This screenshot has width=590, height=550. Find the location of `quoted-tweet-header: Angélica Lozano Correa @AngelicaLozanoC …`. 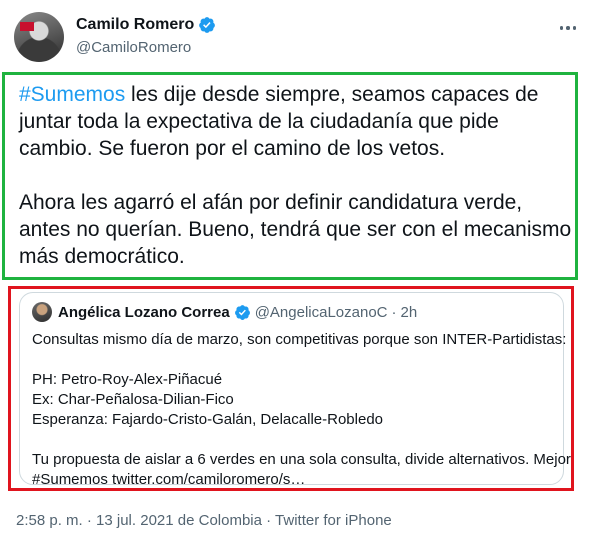

quoted-tweet-header: Angélica Lozano Correa @AngelicaLozanoC … is located at coordinates (224, 312).